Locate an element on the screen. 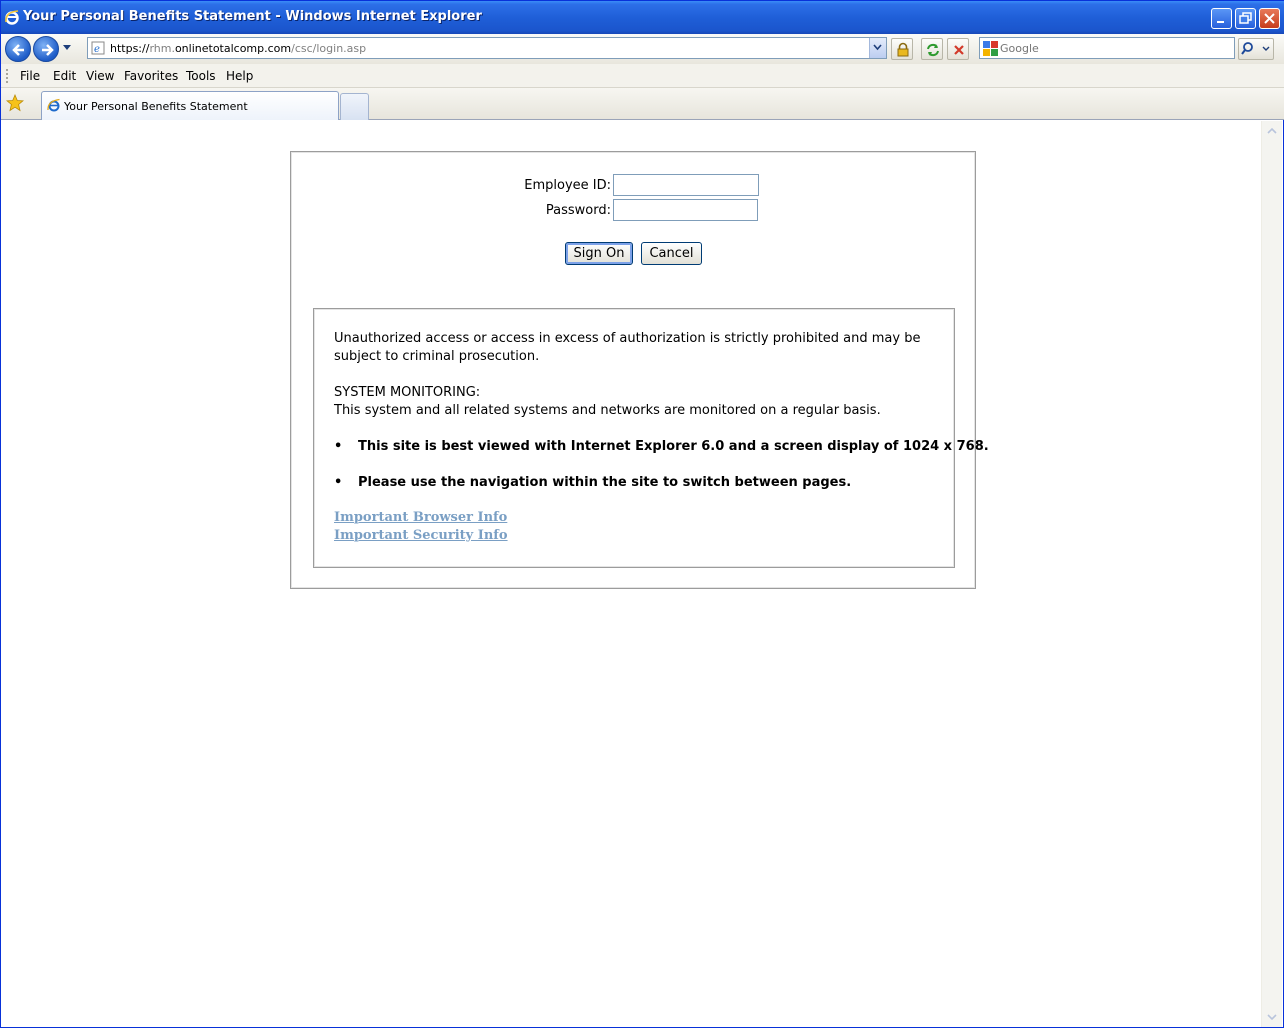 This screenshot has width=1284, height=1028. minimize-icon is located at coordinates (1220, 22).